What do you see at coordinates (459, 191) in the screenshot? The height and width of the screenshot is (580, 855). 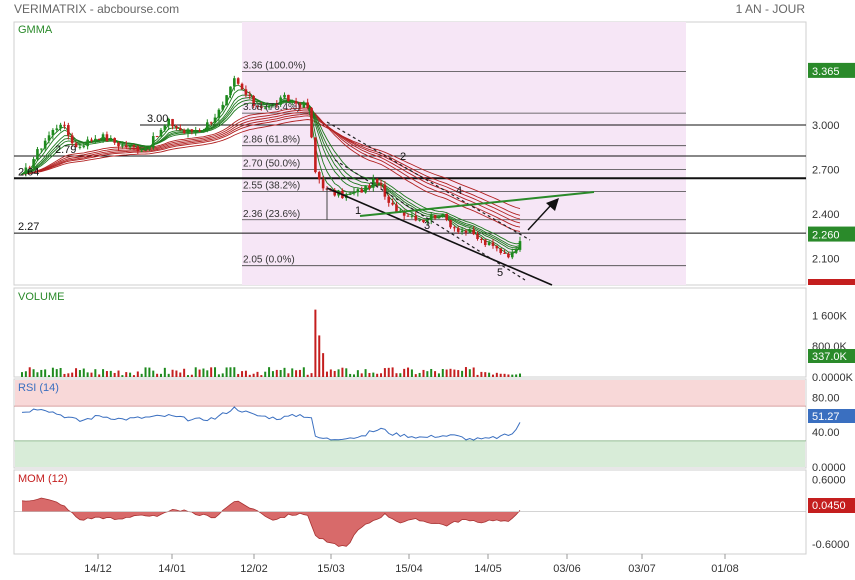 I see `wave-label: 4` at bounding box center [459, 191].